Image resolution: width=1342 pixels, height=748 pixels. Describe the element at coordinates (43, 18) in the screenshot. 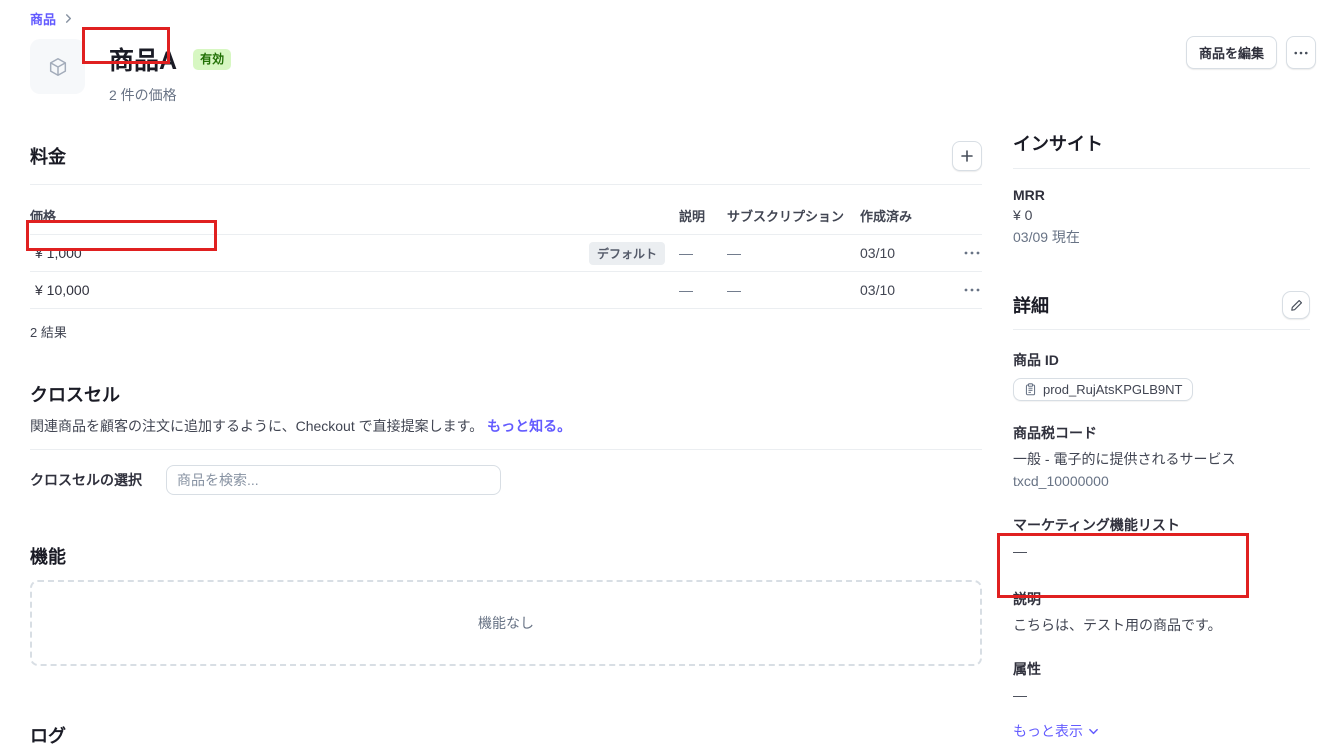

I see `breadcrumb-products-link: 商品` at that location.